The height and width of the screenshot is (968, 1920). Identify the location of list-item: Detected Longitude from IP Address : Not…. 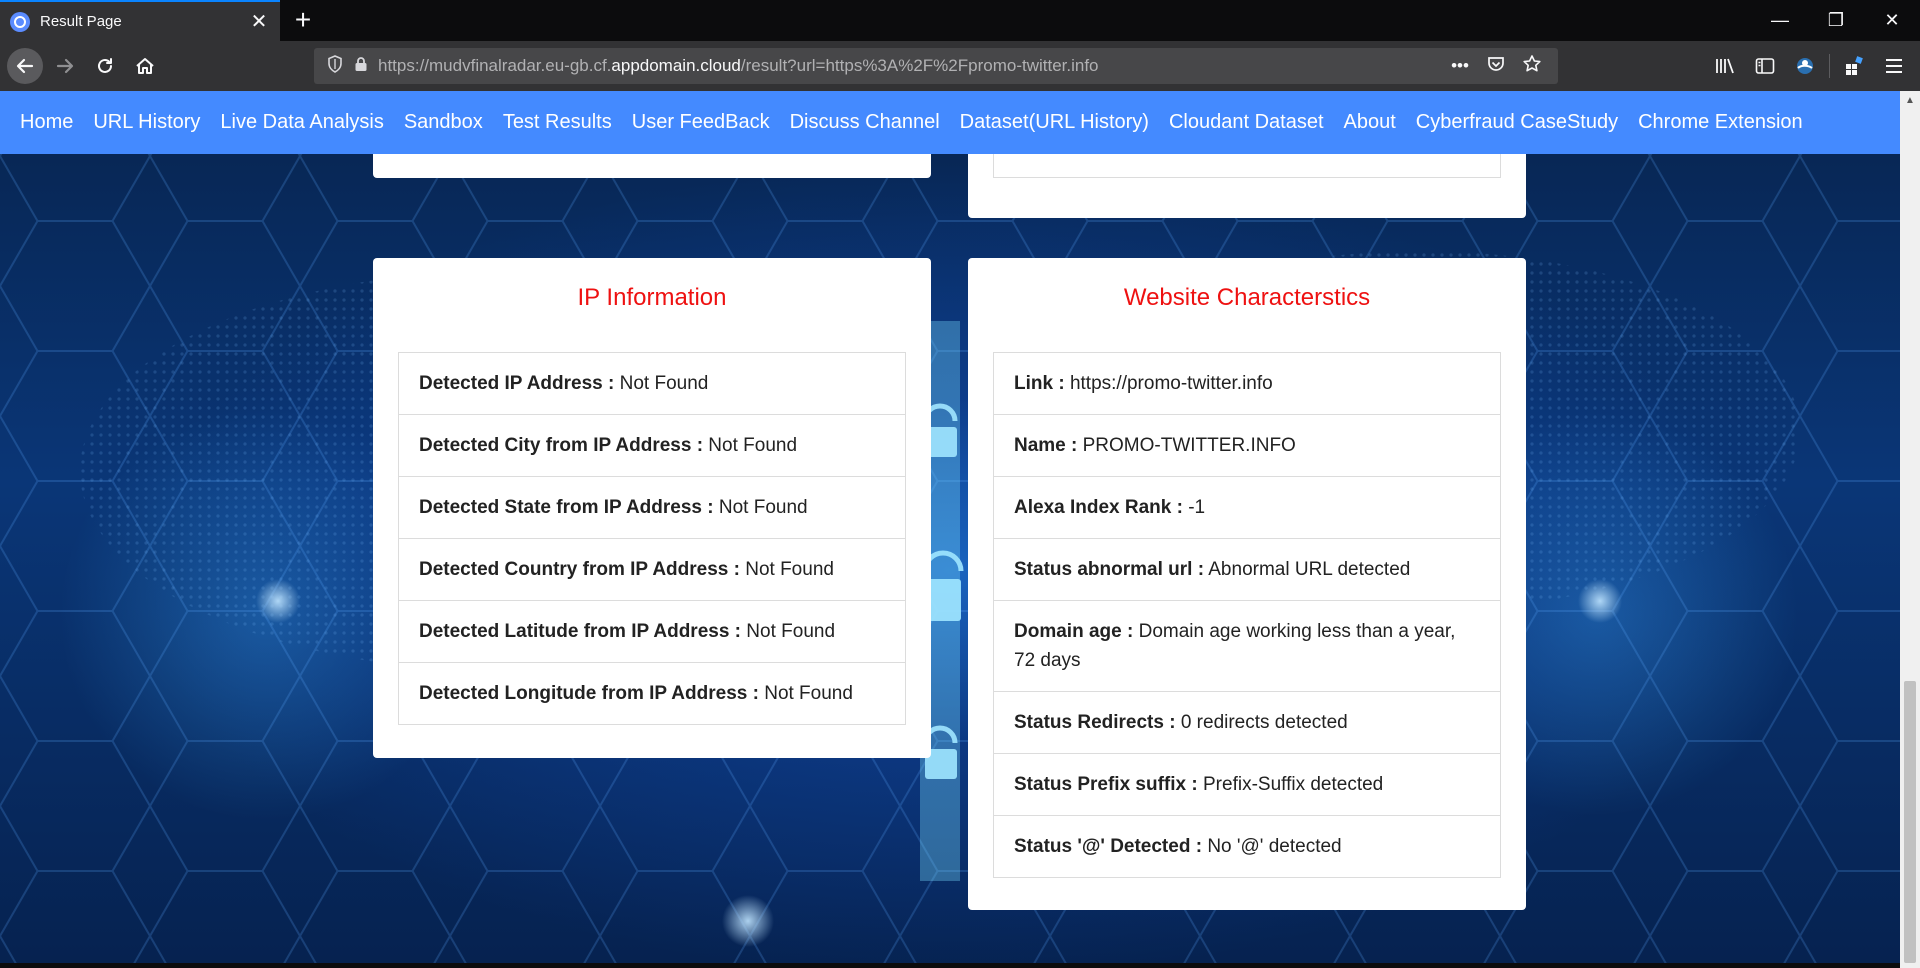
(652, 693).